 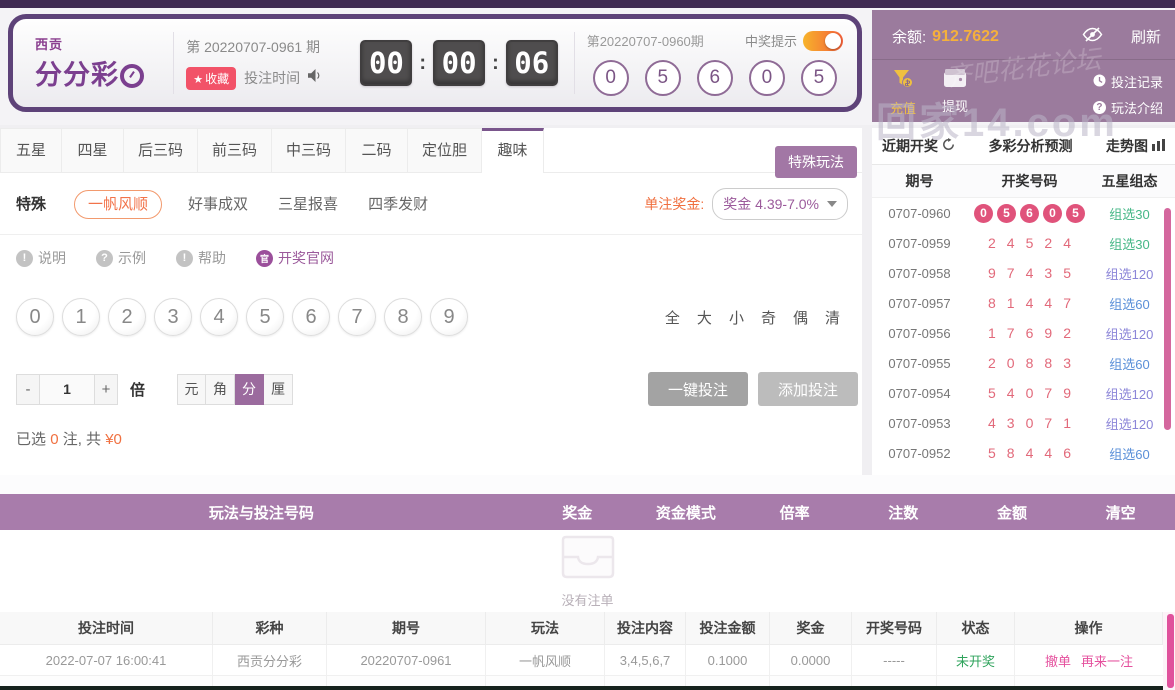 I want to click on bet-again-link: 再来一注, so click(x=1107, y=660).